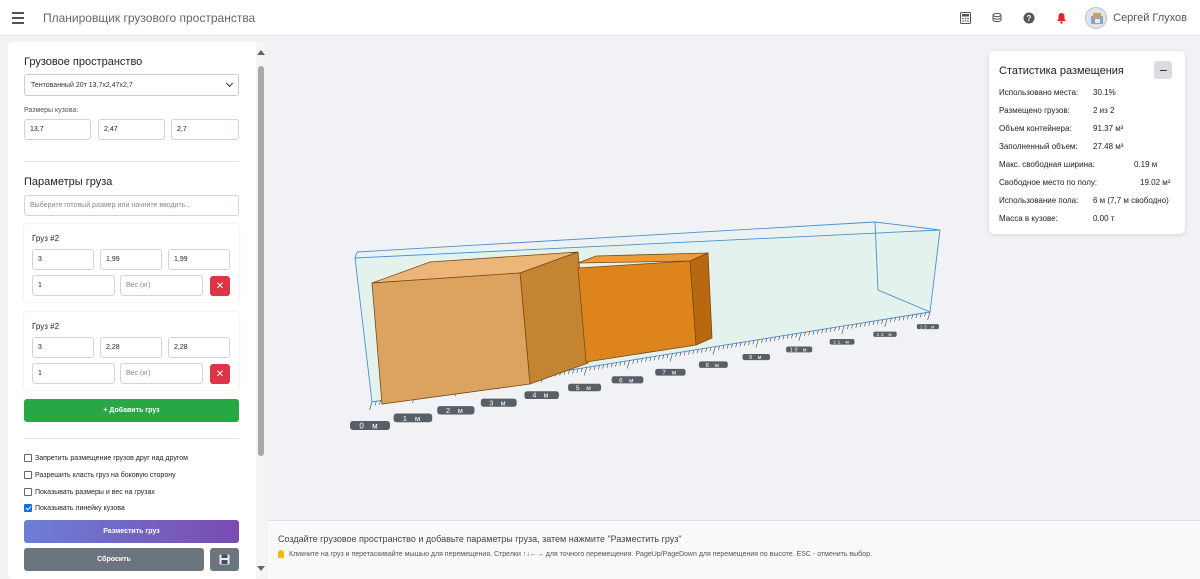 Image resolution: width=1200 pixels, height=579 pixels. What do you see at coordinates (261, 52) in the screenshot?
I see `scroll-up-icon` at bounding box center [261, 52].